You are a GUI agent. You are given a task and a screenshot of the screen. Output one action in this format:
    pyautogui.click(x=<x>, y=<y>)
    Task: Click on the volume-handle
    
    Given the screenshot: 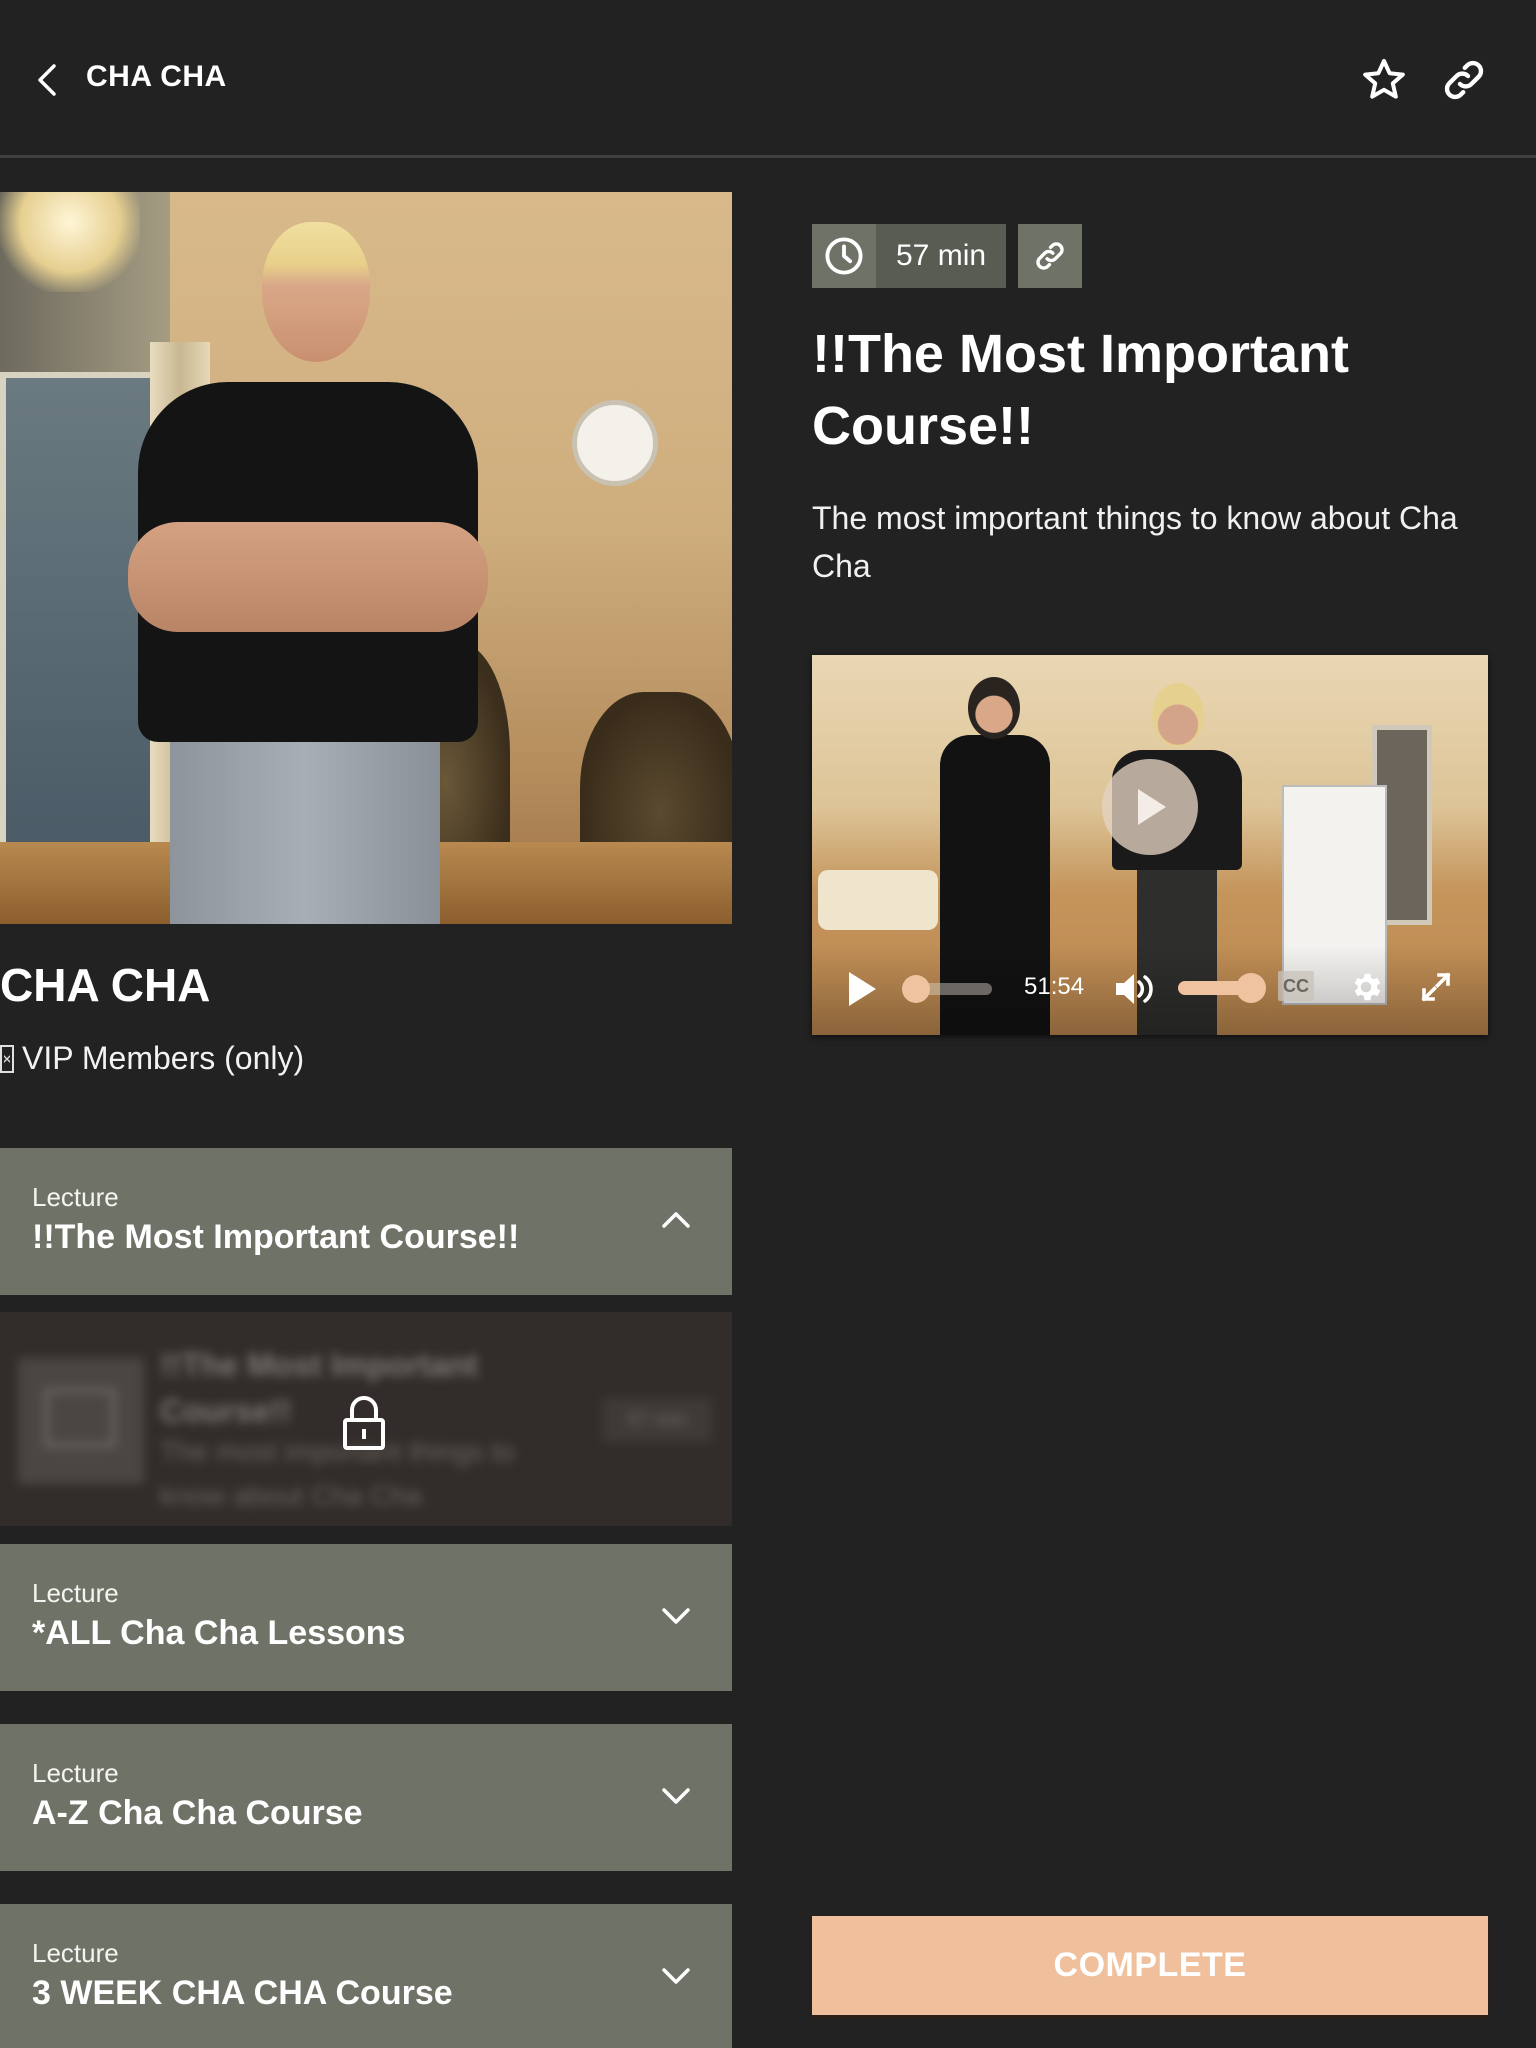 What is the action you would take?
    pyautogui.click(x=1251, y=988)
    